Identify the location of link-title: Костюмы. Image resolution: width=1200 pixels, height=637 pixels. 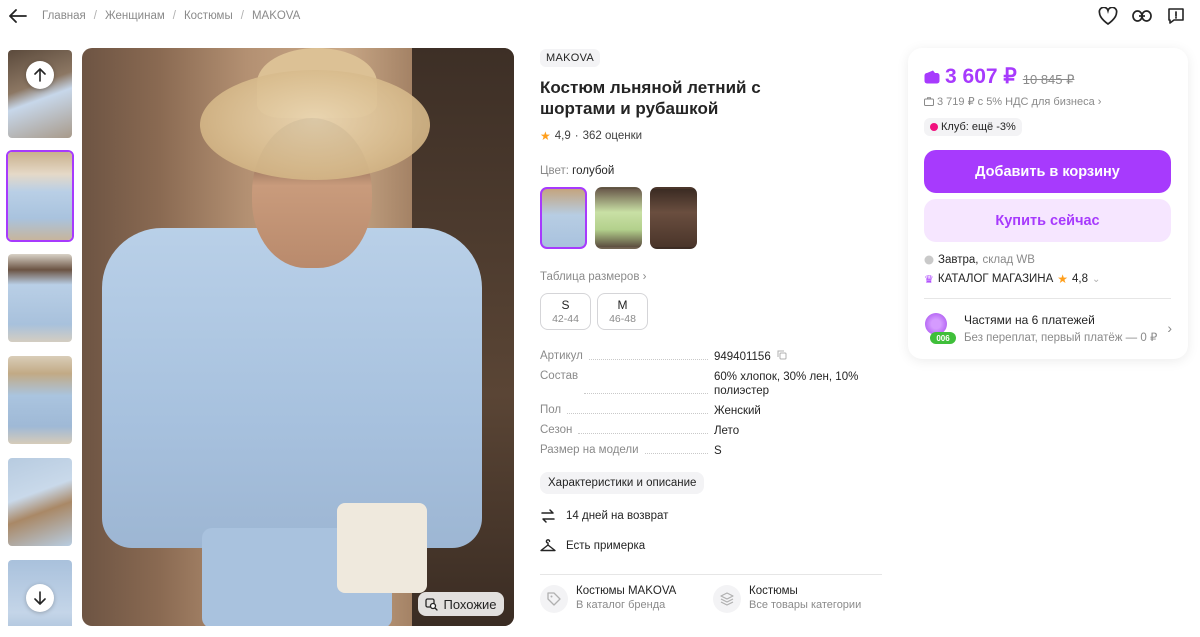
(773, 591).